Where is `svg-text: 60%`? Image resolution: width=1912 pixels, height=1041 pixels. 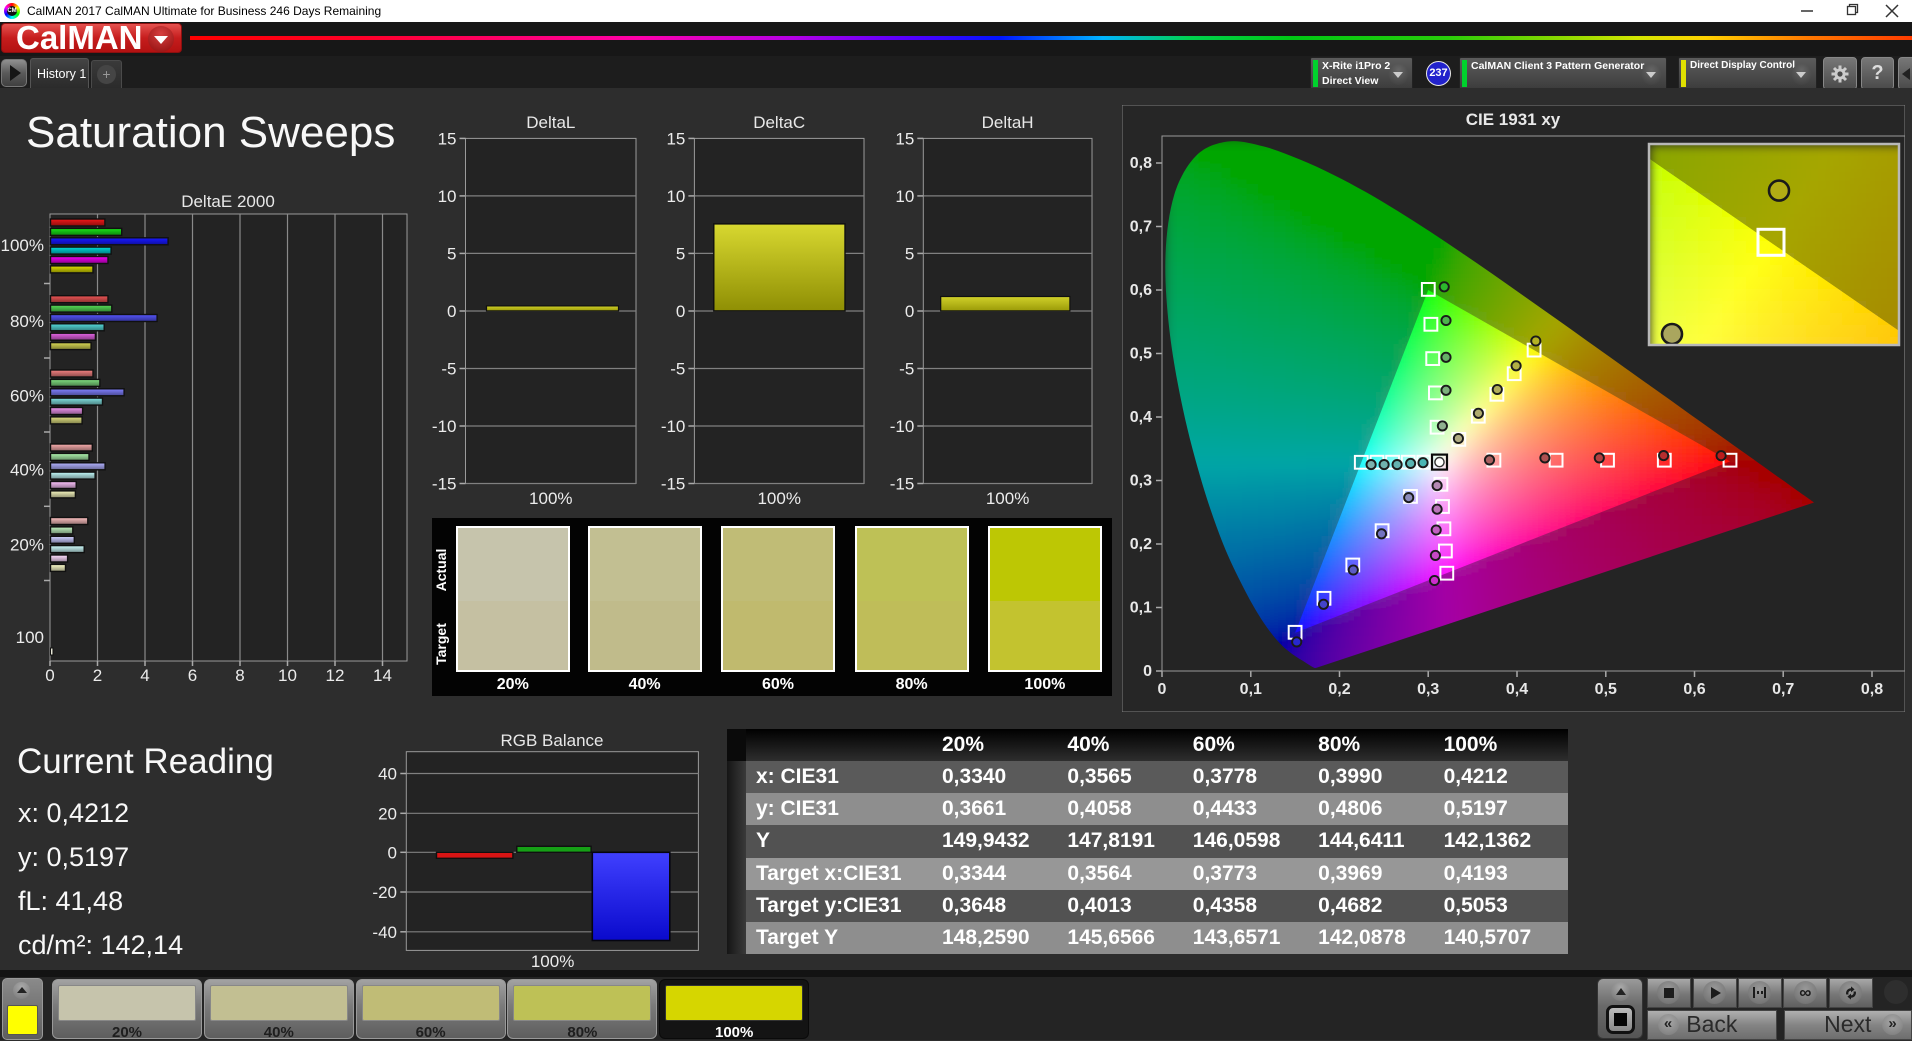
svg-text: 60% is located at coordinates (27, 396).